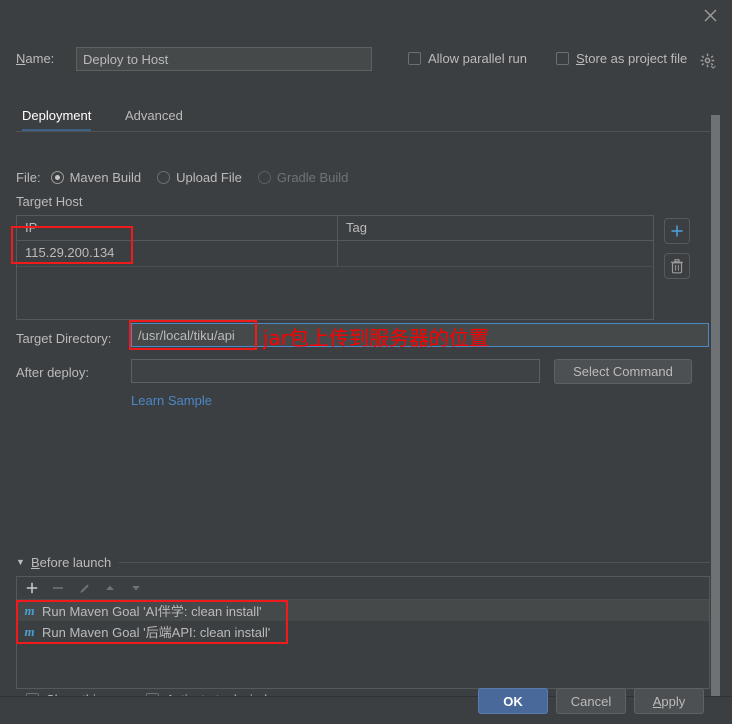 The image size is (732, 724). Describe the element at coordinates (495, 228) in the screenshot. I see `column-header-tag: Tag` at that location.